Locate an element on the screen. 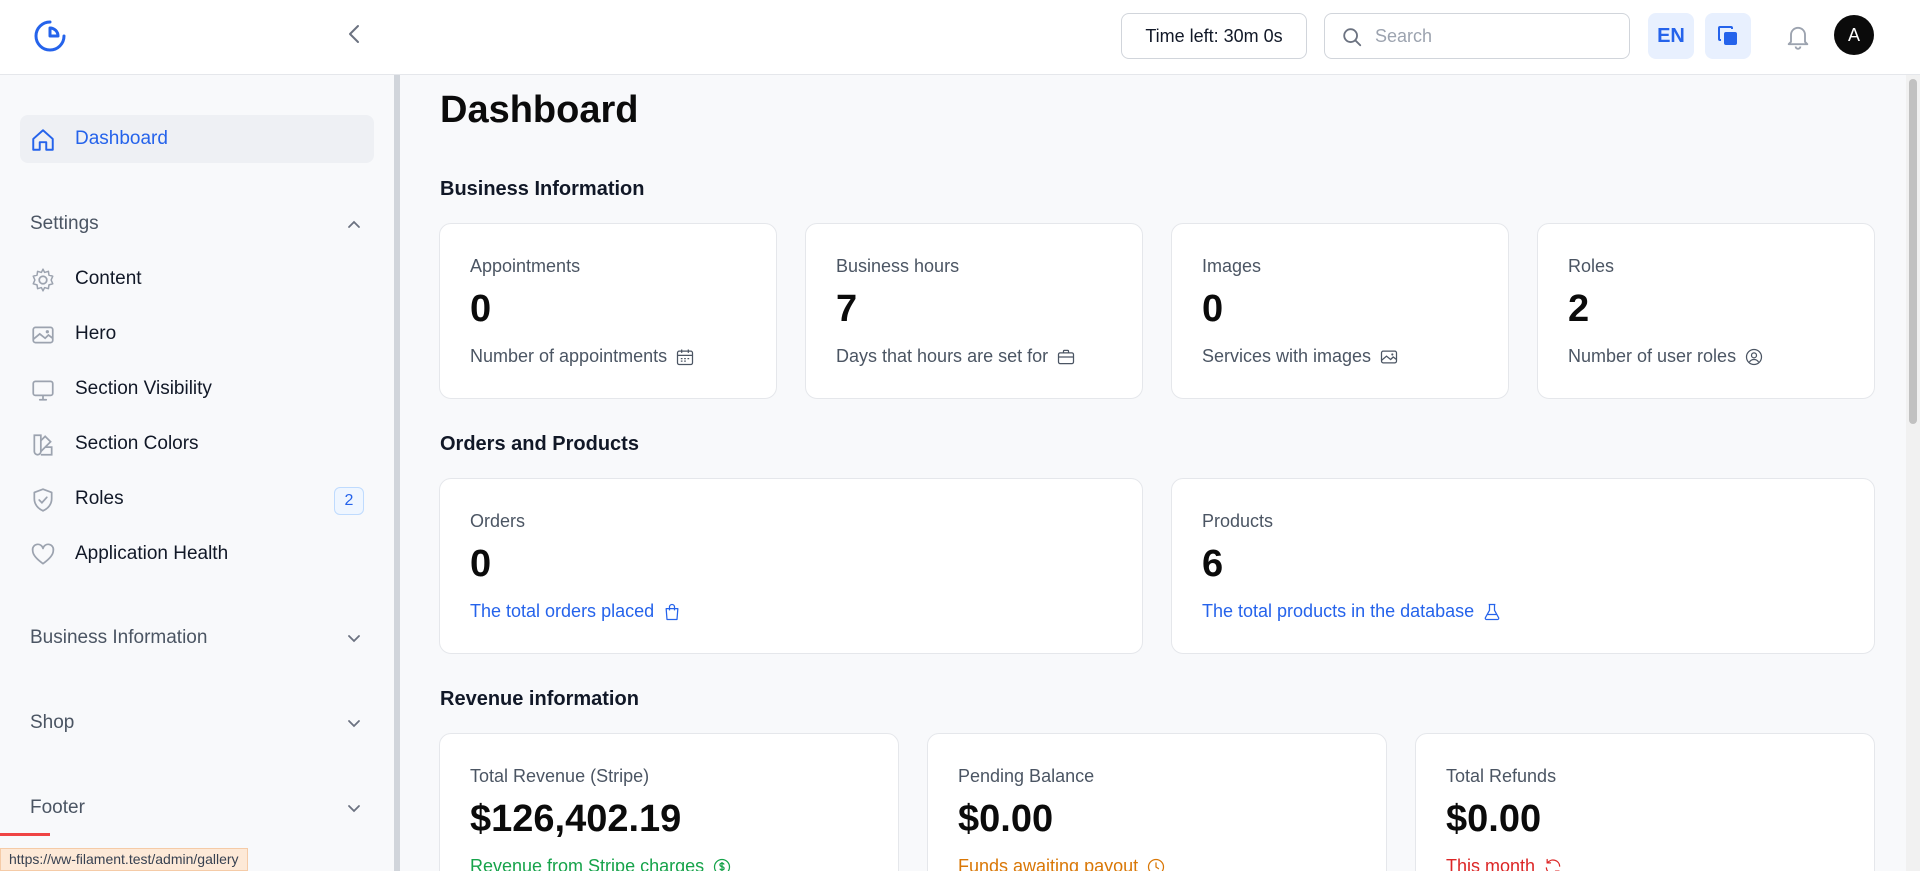 This screenshot has width=1920, height=871. image-icon is located at coordinates (43, 335).